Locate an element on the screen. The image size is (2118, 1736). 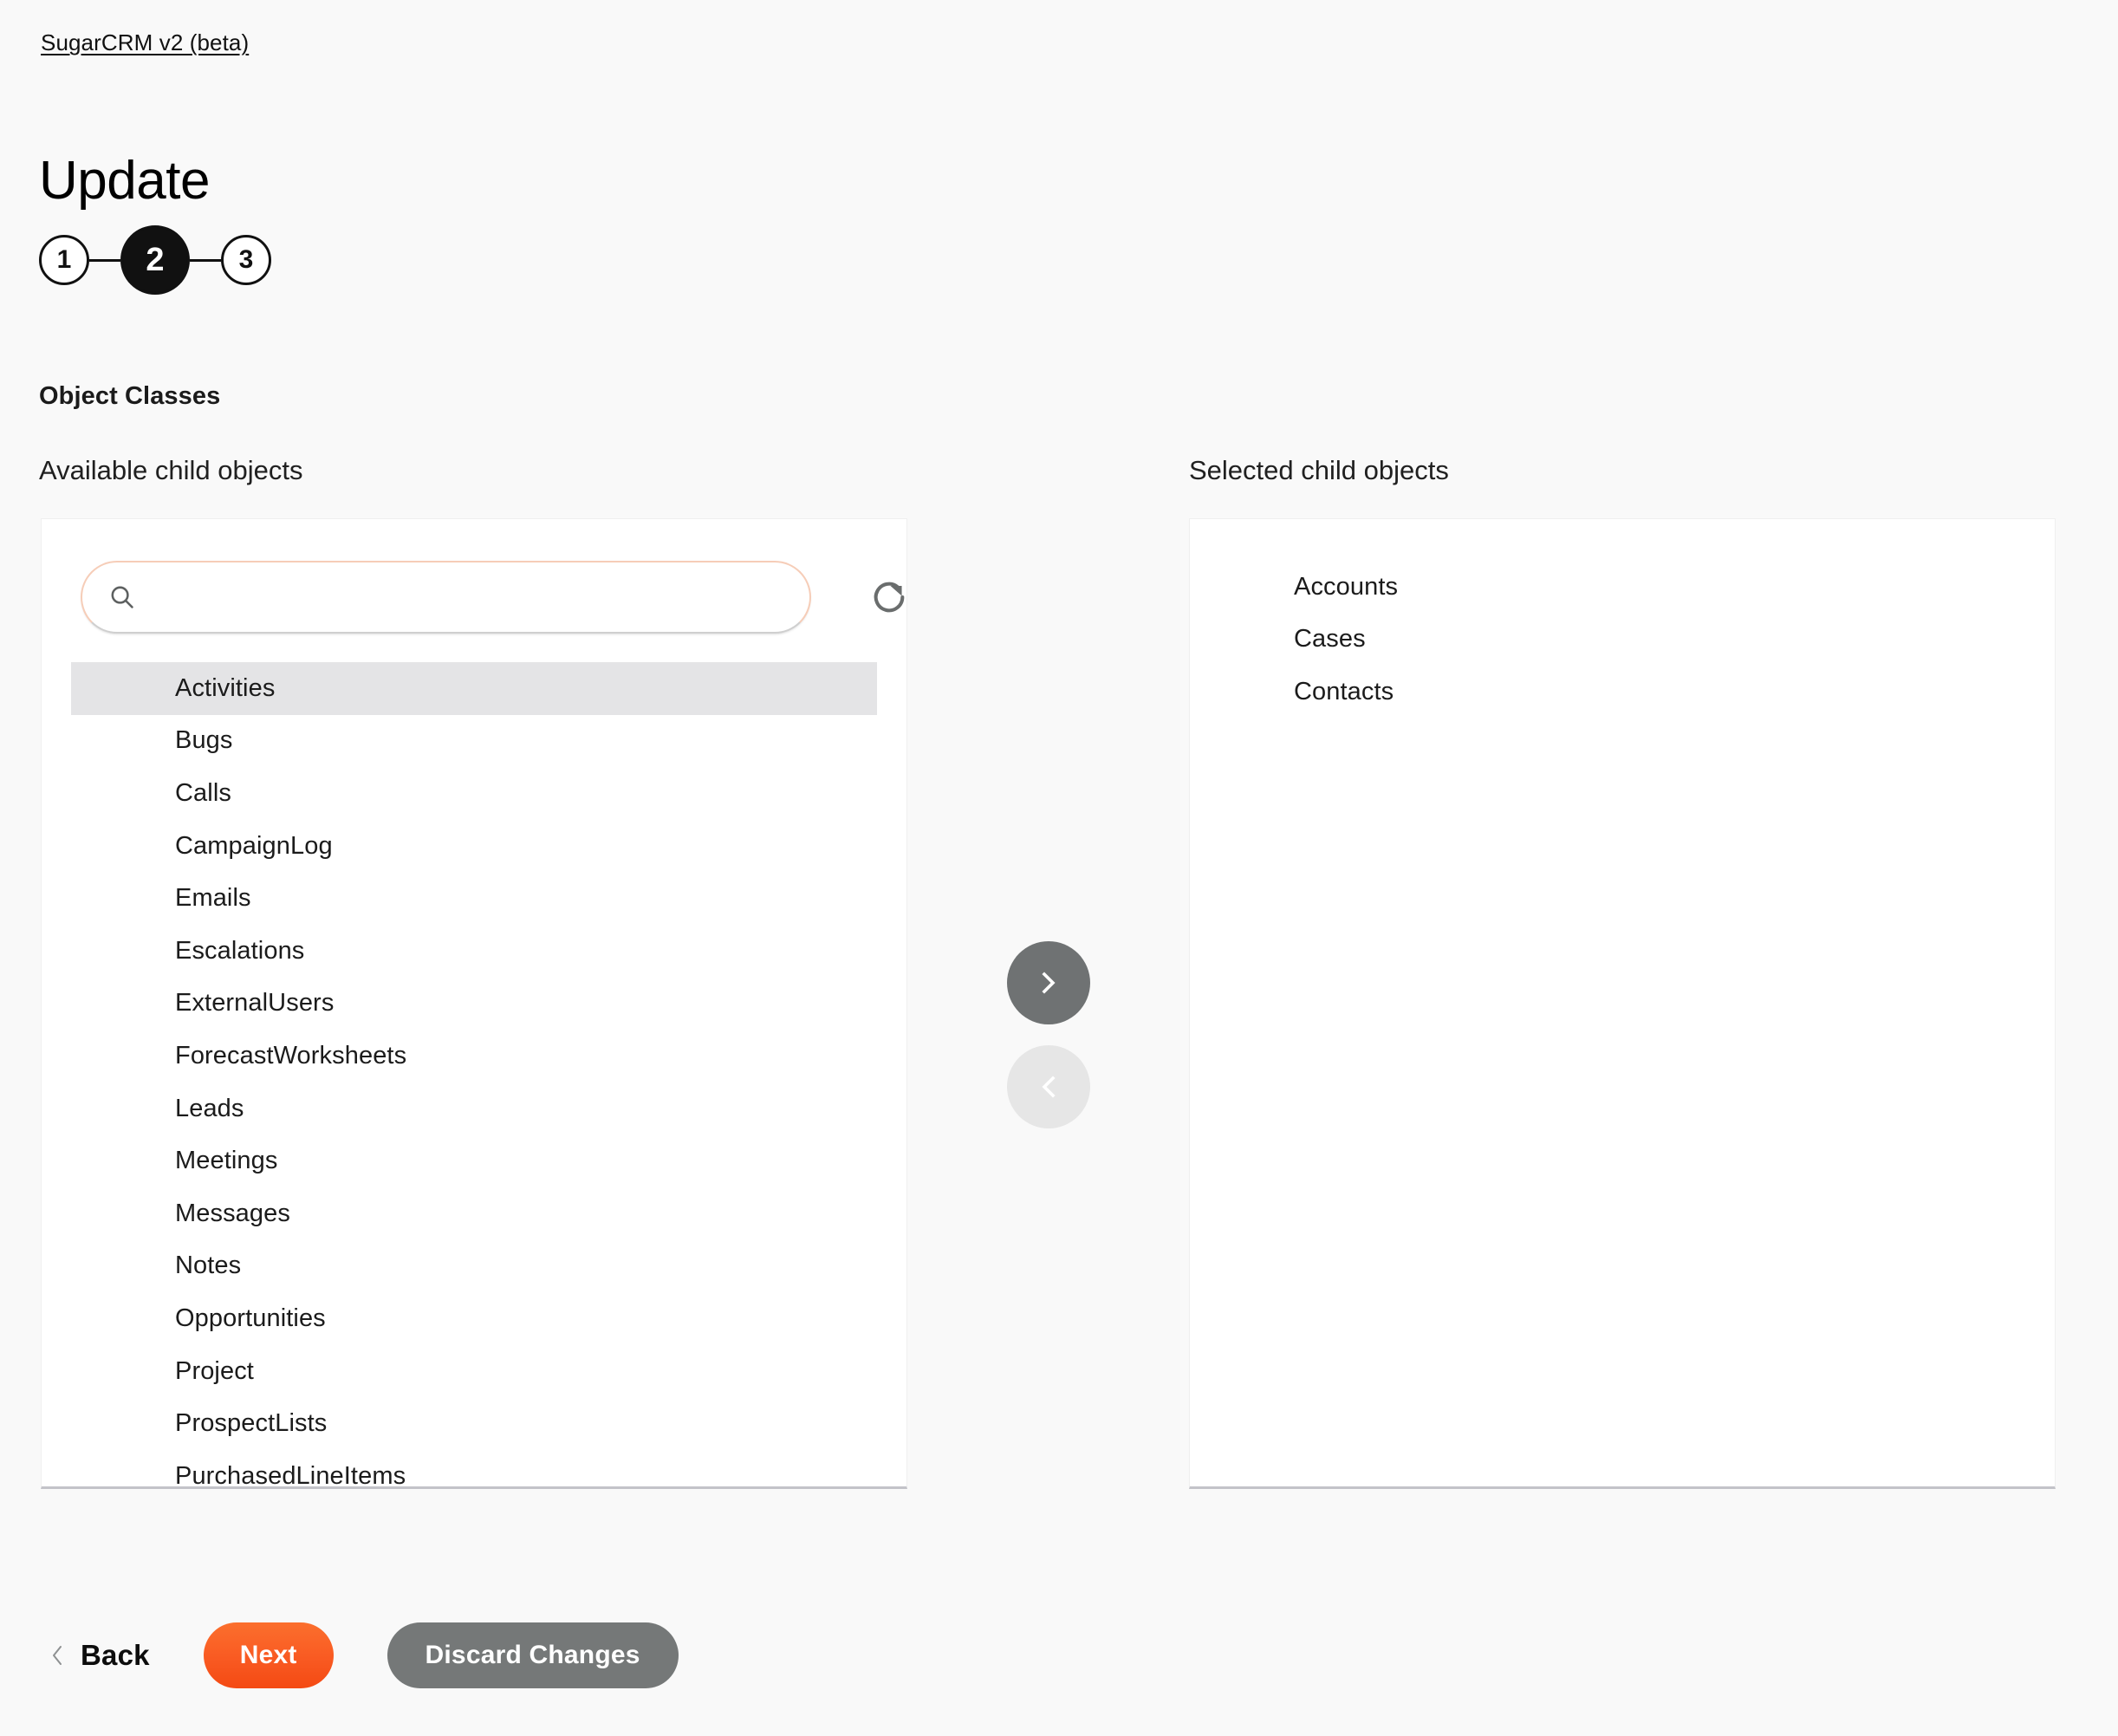
available-object-item: Activities is located at coordinates (474, 688).